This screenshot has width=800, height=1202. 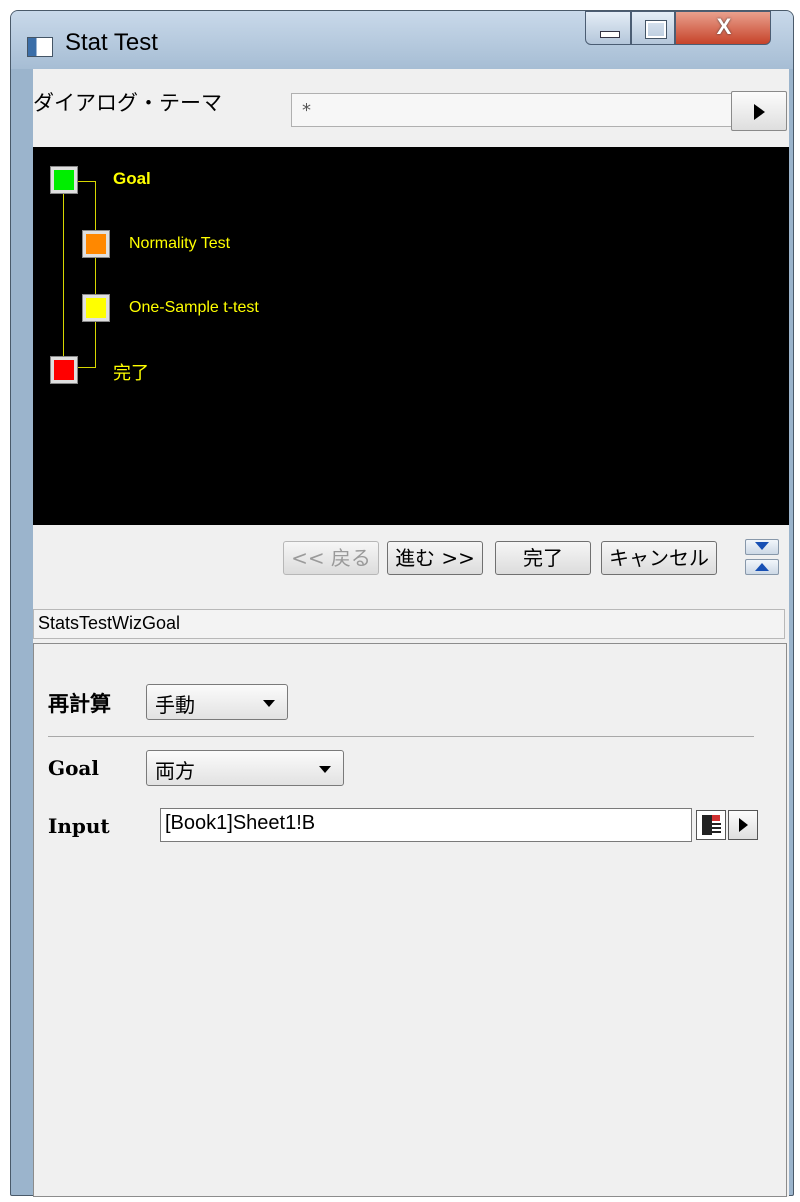 What do you see at coordinates (426, 825) in the screenshot?
I see `input-range-field: [Book1]Sheet1!B` at bounding box center [426, 825].